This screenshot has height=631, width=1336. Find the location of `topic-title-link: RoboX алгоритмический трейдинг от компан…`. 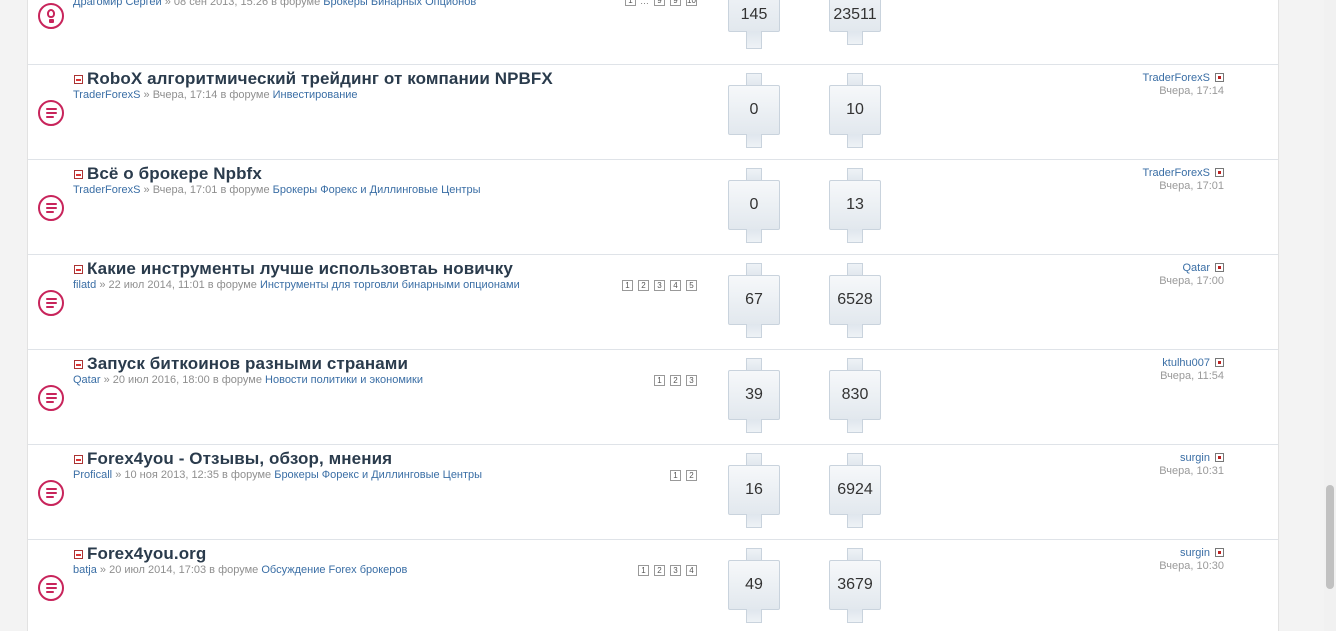

topic-title-link: RoboX алгоритмический трейдинг от компан… is located at coordinates (320, 79).